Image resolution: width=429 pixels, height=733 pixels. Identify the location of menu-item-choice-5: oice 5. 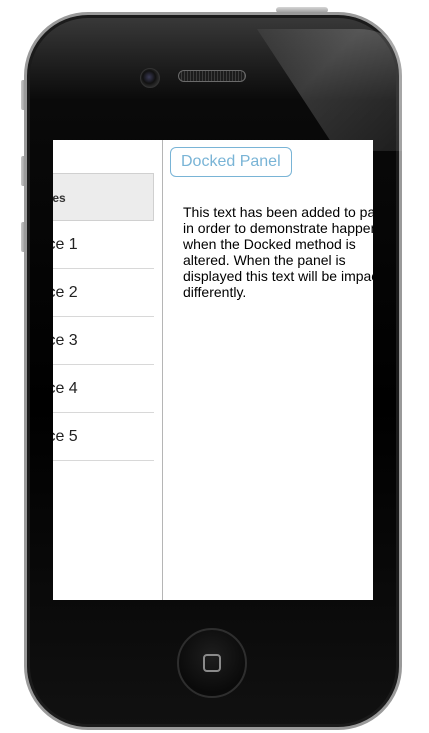
(103, 437).